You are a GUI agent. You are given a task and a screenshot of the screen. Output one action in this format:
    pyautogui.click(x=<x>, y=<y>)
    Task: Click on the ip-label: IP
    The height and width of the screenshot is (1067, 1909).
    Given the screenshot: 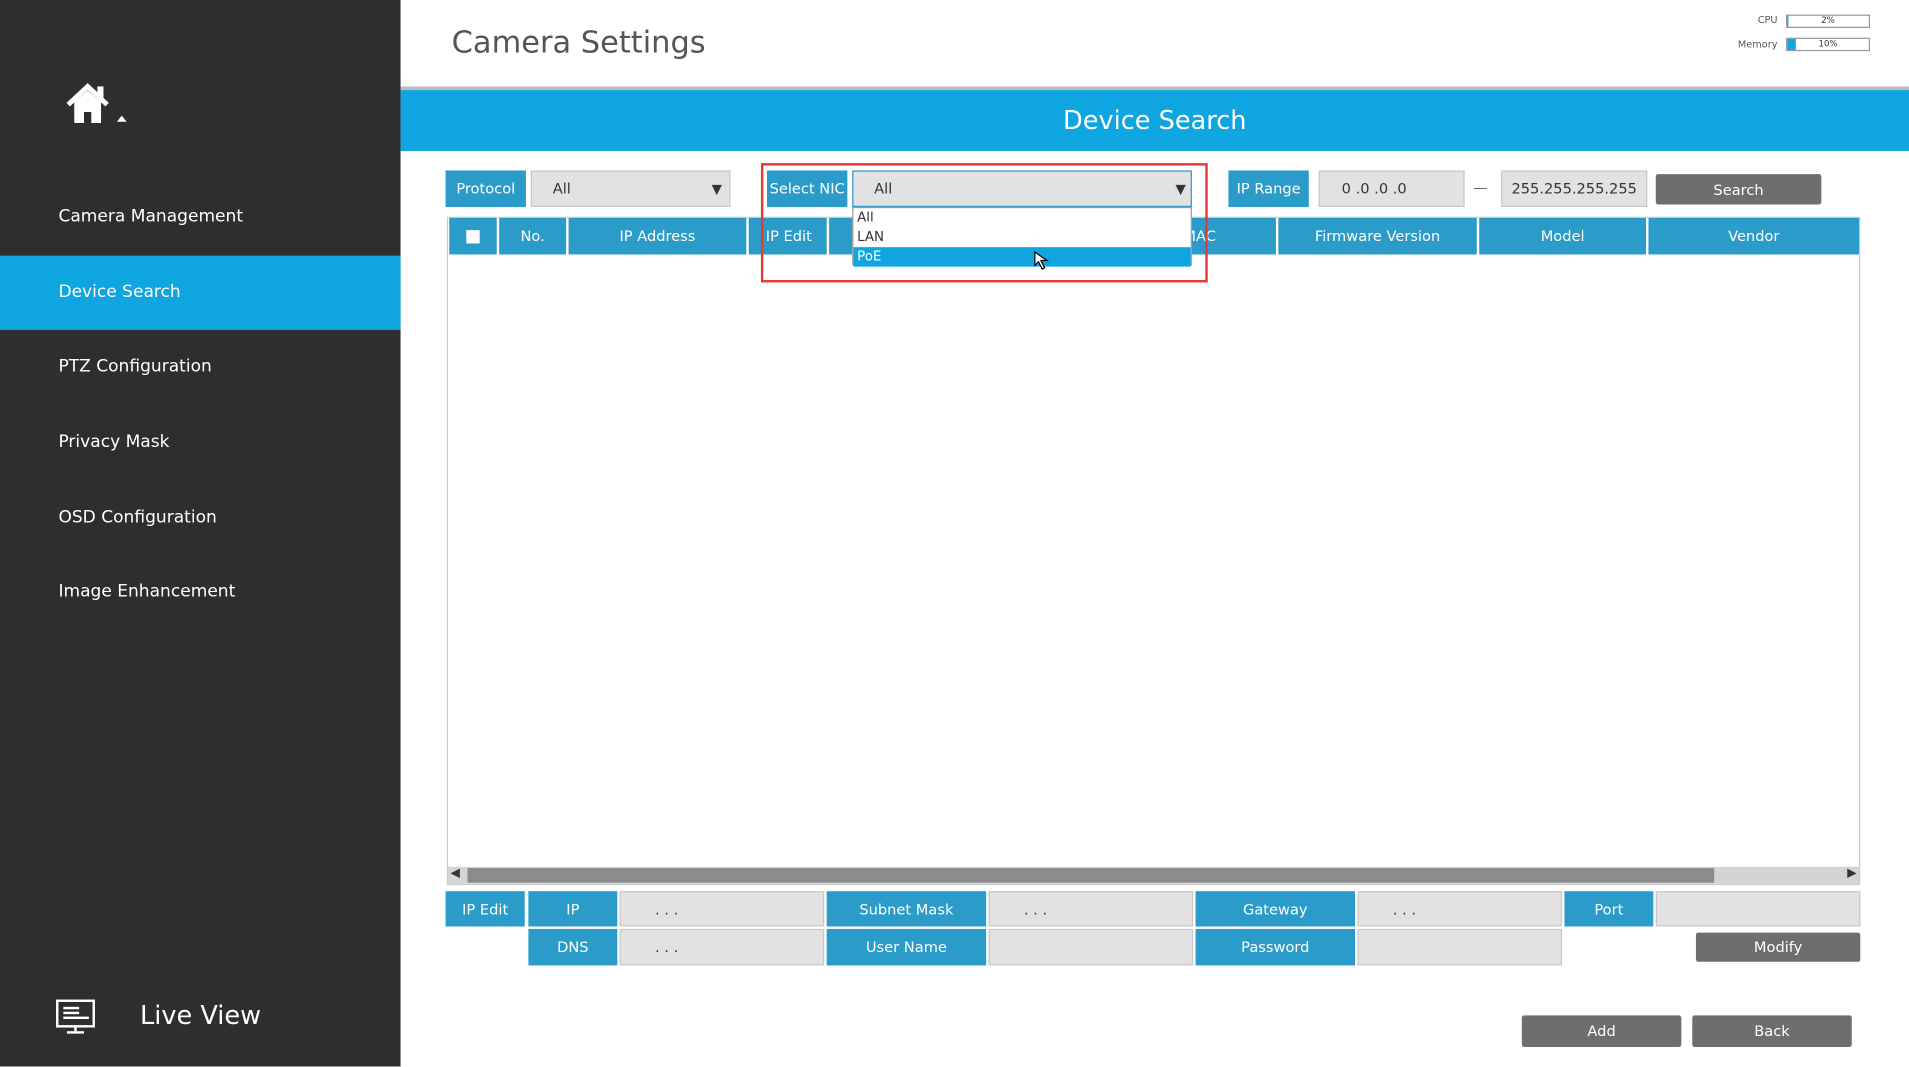 What is the action you would take?
    pyautogui.click(x=573, y=909)
    